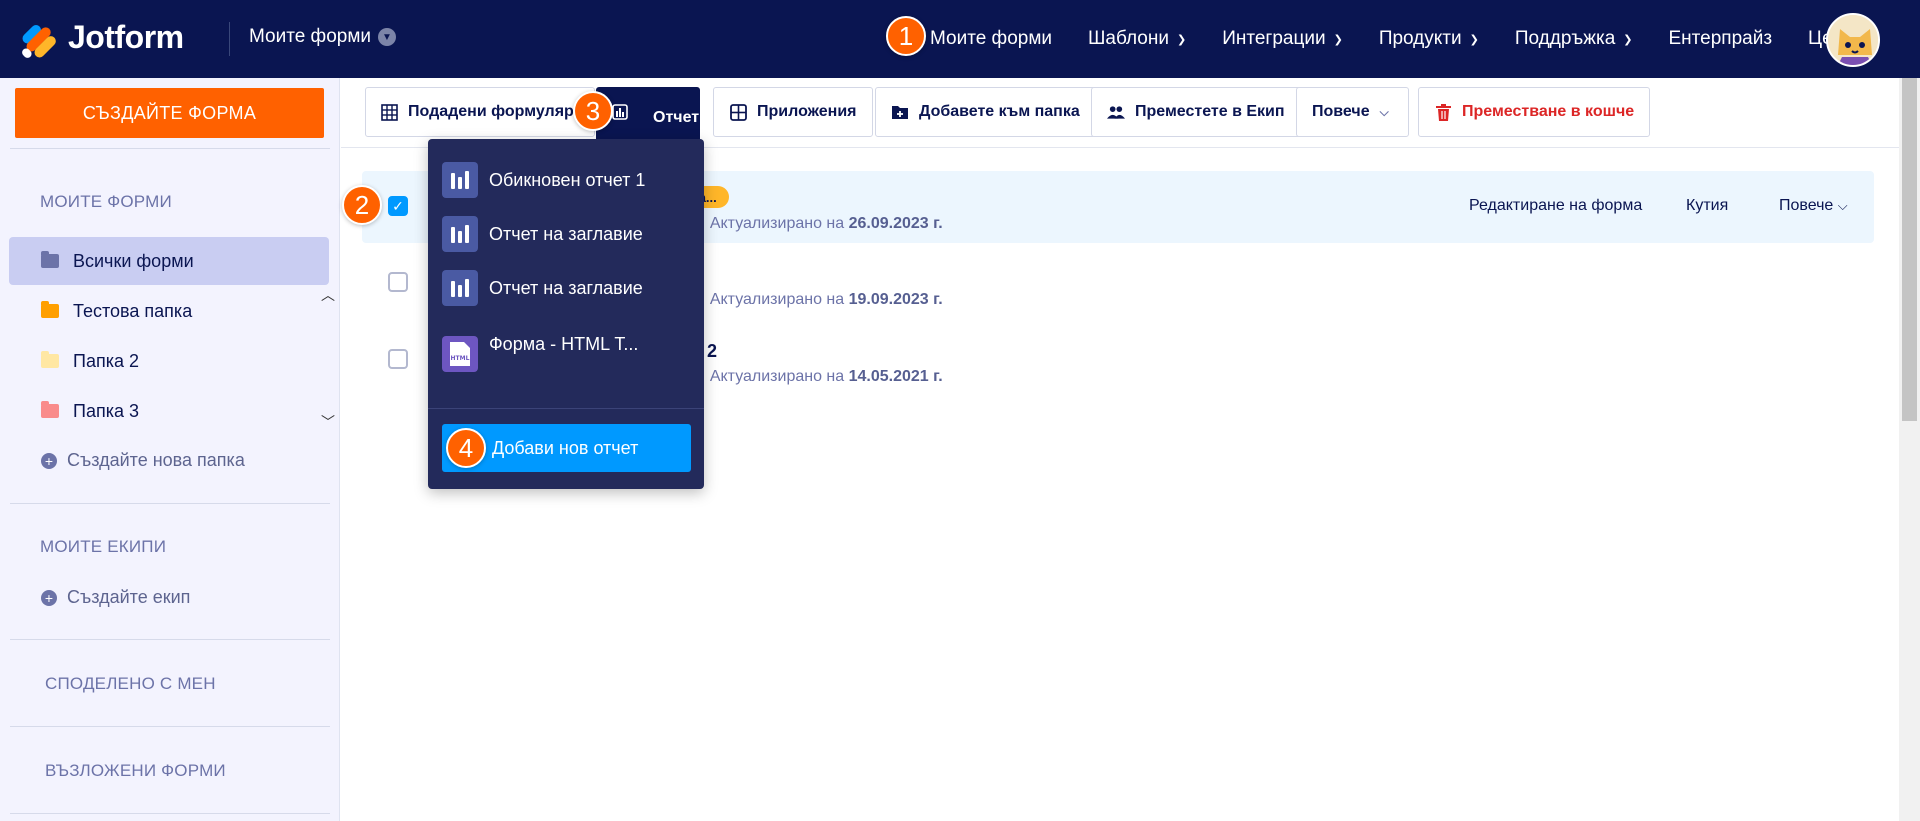 This screenshot has height=821, width=1920. What do you see at coordinates (906, 36) in the screenshot?
I see `step-marker: 1` at bounding box center [906, 36].